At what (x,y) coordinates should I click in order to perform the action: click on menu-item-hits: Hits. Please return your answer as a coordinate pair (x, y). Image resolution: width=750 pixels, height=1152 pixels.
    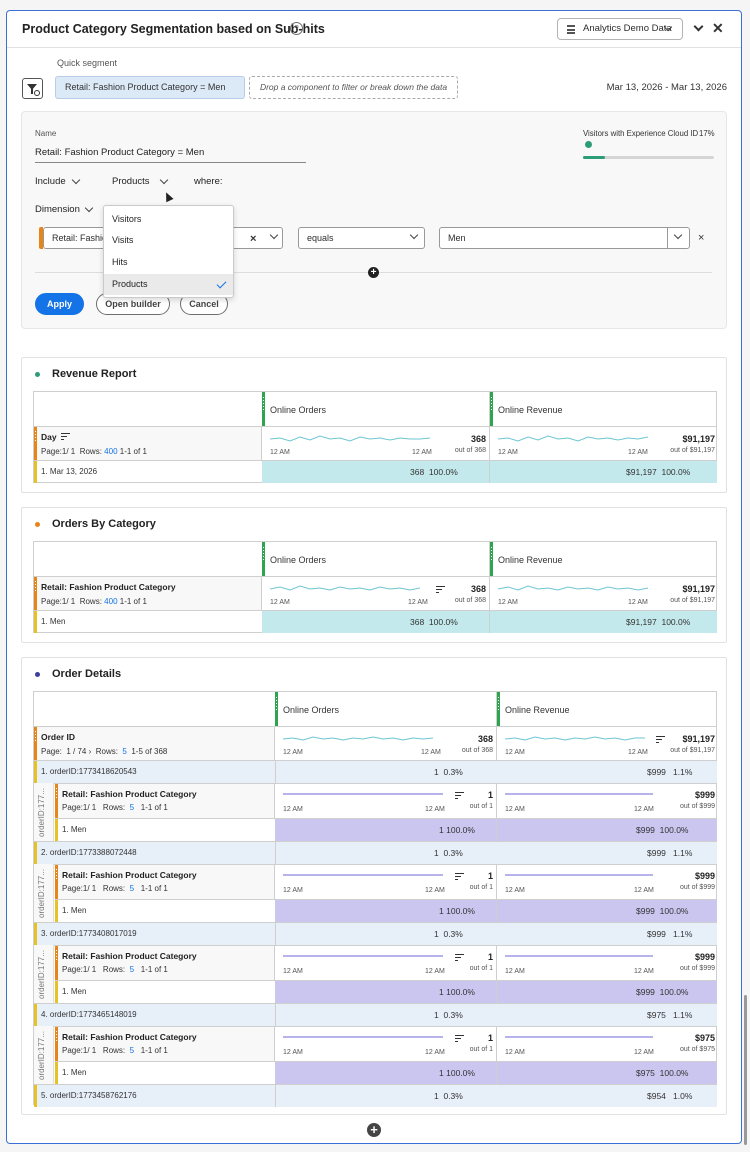
    Looking at the image, I should click on (168, 262).